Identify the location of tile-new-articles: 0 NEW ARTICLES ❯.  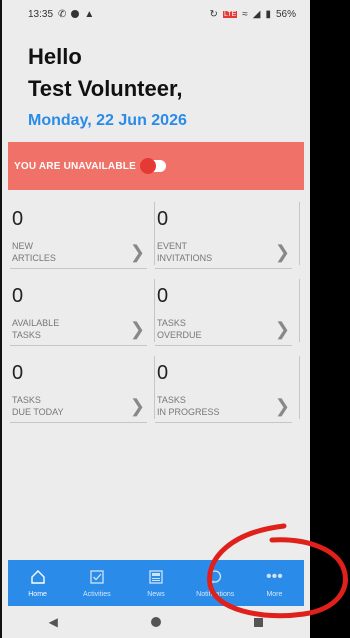
(82, 236).